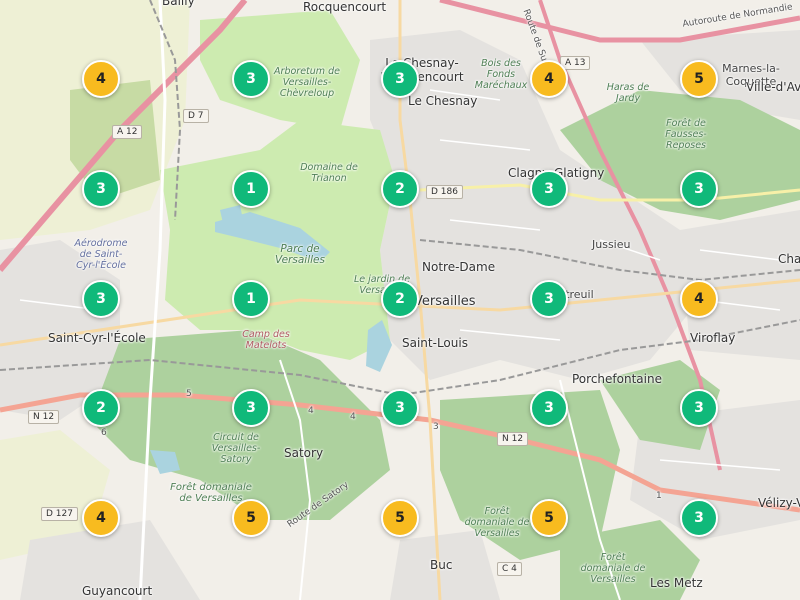 This screenshot has height=600, width=800. Describe the element at coordinates (127, 132) in the screenshot. I see `road-shield-a12: A 12` at that location.